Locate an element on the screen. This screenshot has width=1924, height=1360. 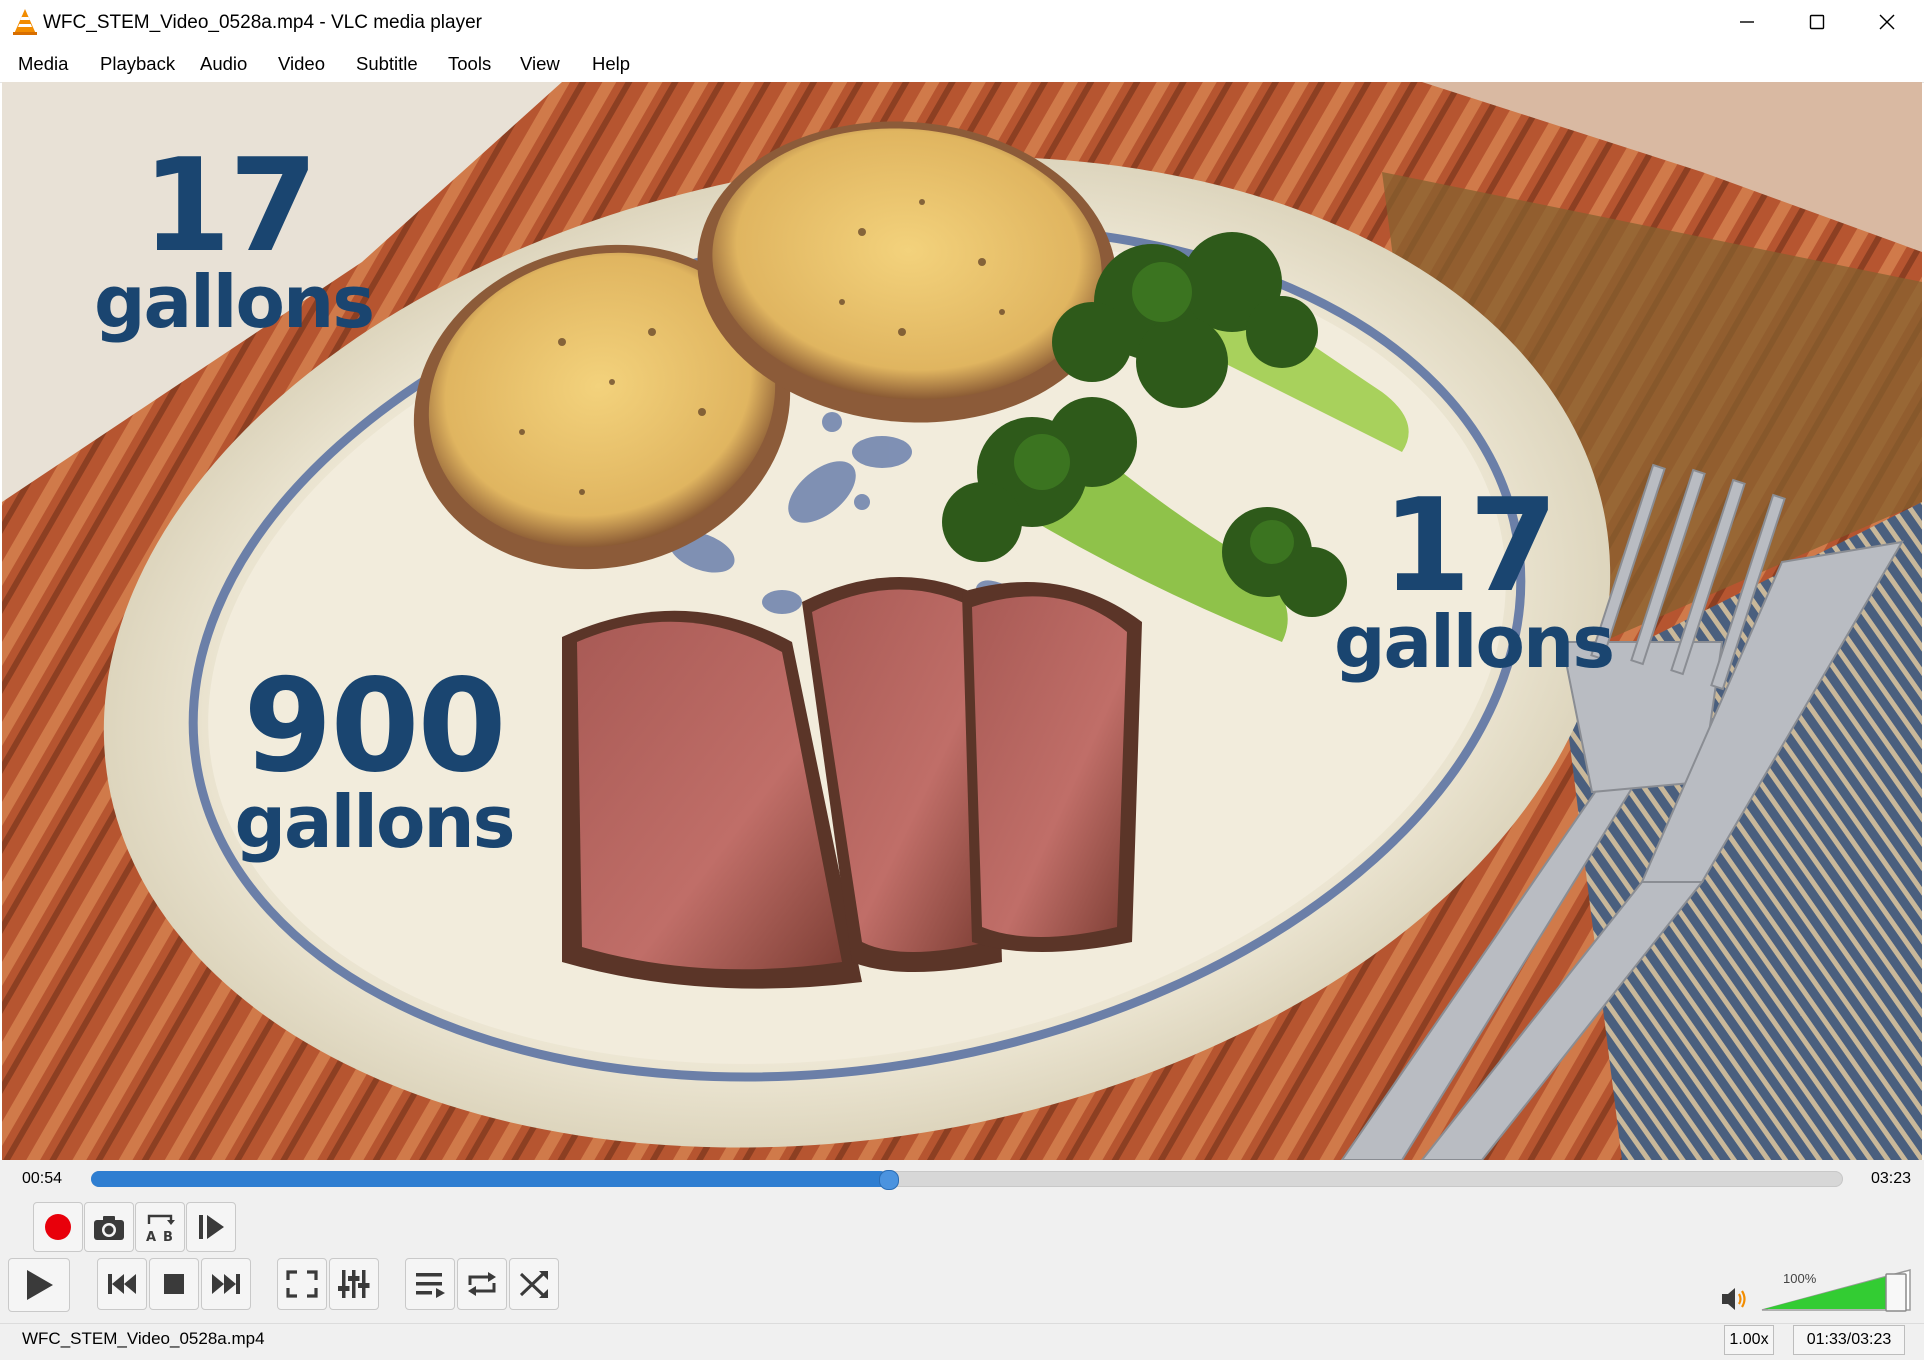
seek-bar-fill is located at coordinates (490, 1179).